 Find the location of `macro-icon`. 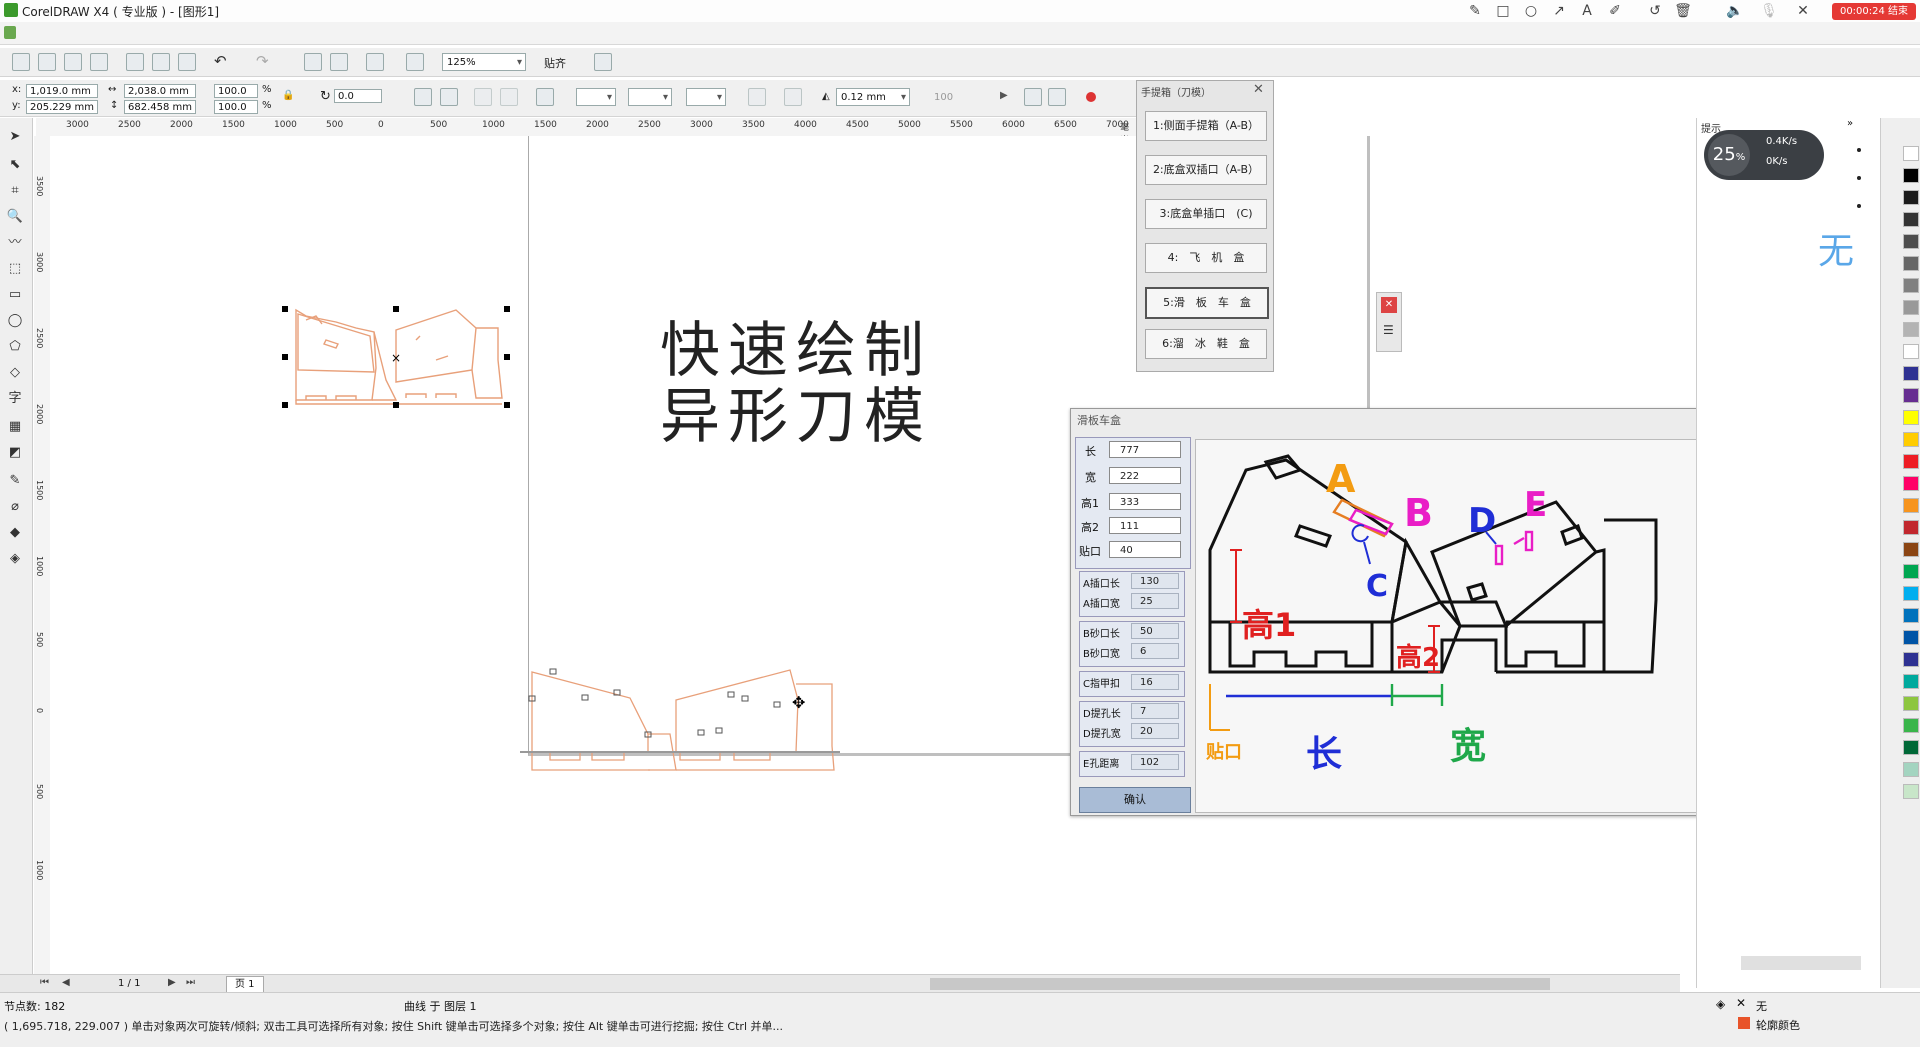

macro-icon is located at coordinates (1033, 97).